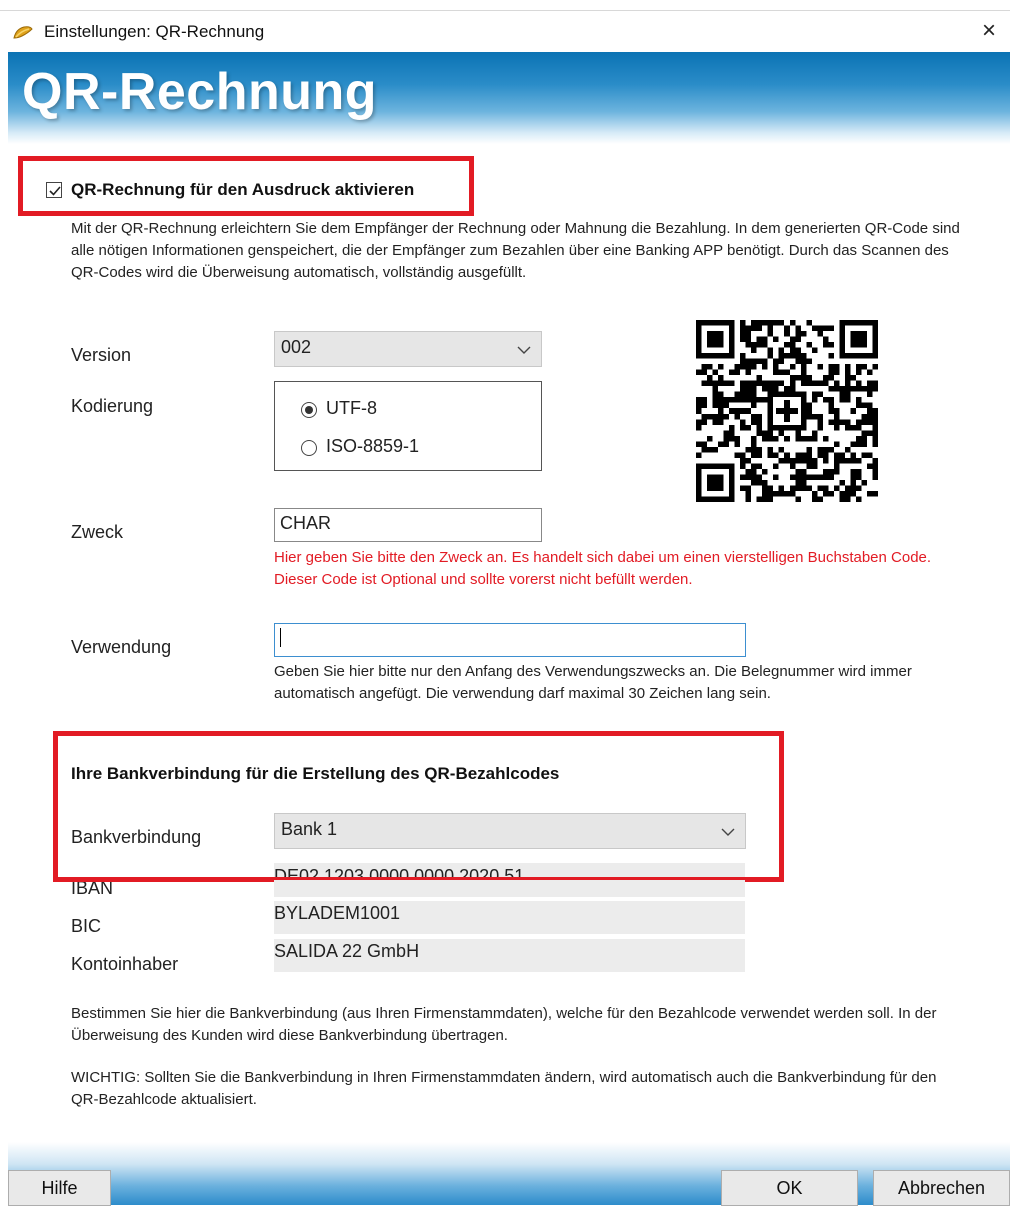 The image size is (1010, 1206). What do you see at coordinates (509, 1173) in the screenshot?
I see `bottom-bar` at bounding box center [509, 1173].